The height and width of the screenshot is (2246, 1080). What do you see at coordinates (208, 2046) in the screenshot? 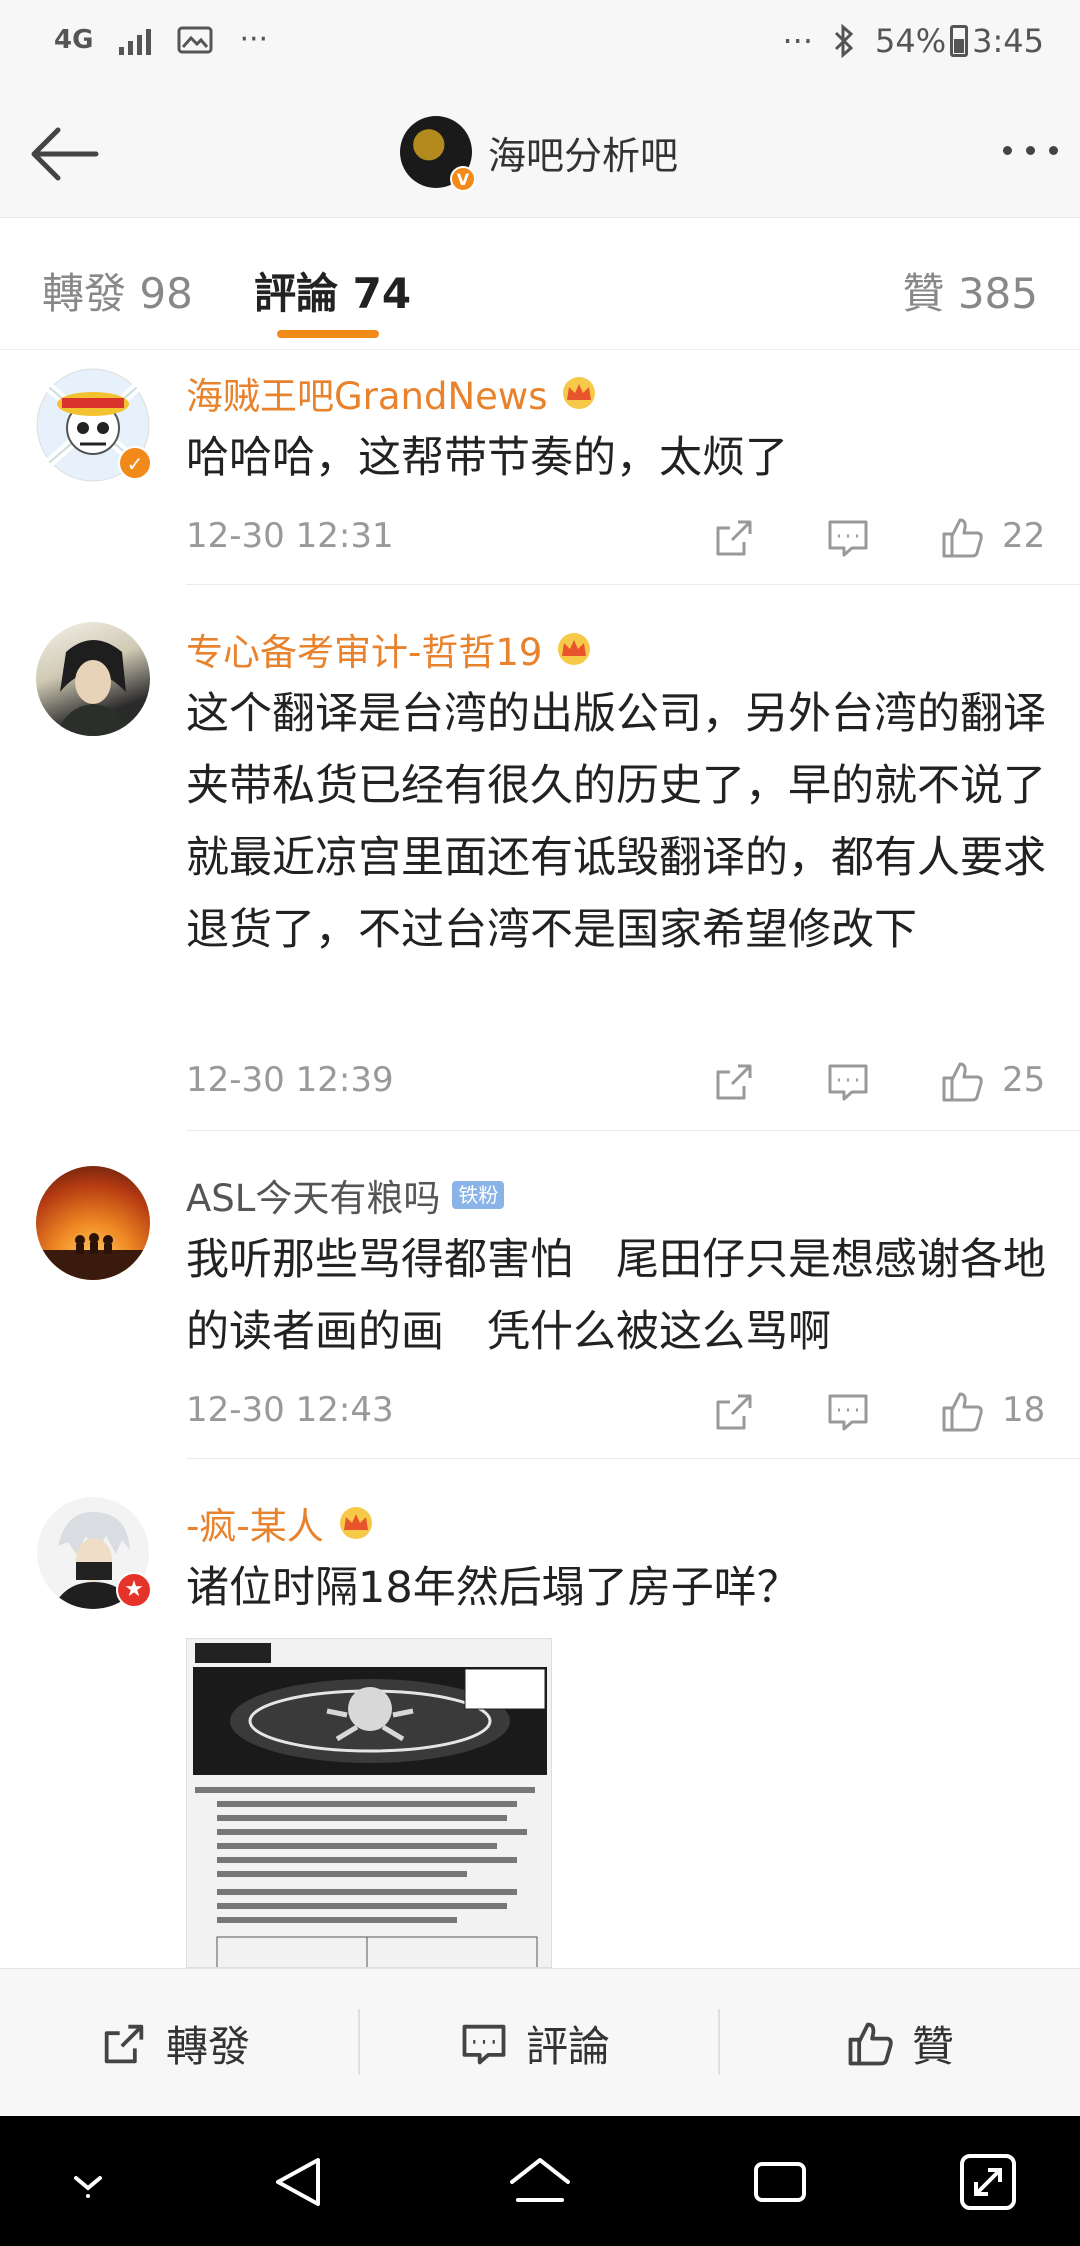
I see `repost-label: 轉發` at bounding box center [208, 2046].